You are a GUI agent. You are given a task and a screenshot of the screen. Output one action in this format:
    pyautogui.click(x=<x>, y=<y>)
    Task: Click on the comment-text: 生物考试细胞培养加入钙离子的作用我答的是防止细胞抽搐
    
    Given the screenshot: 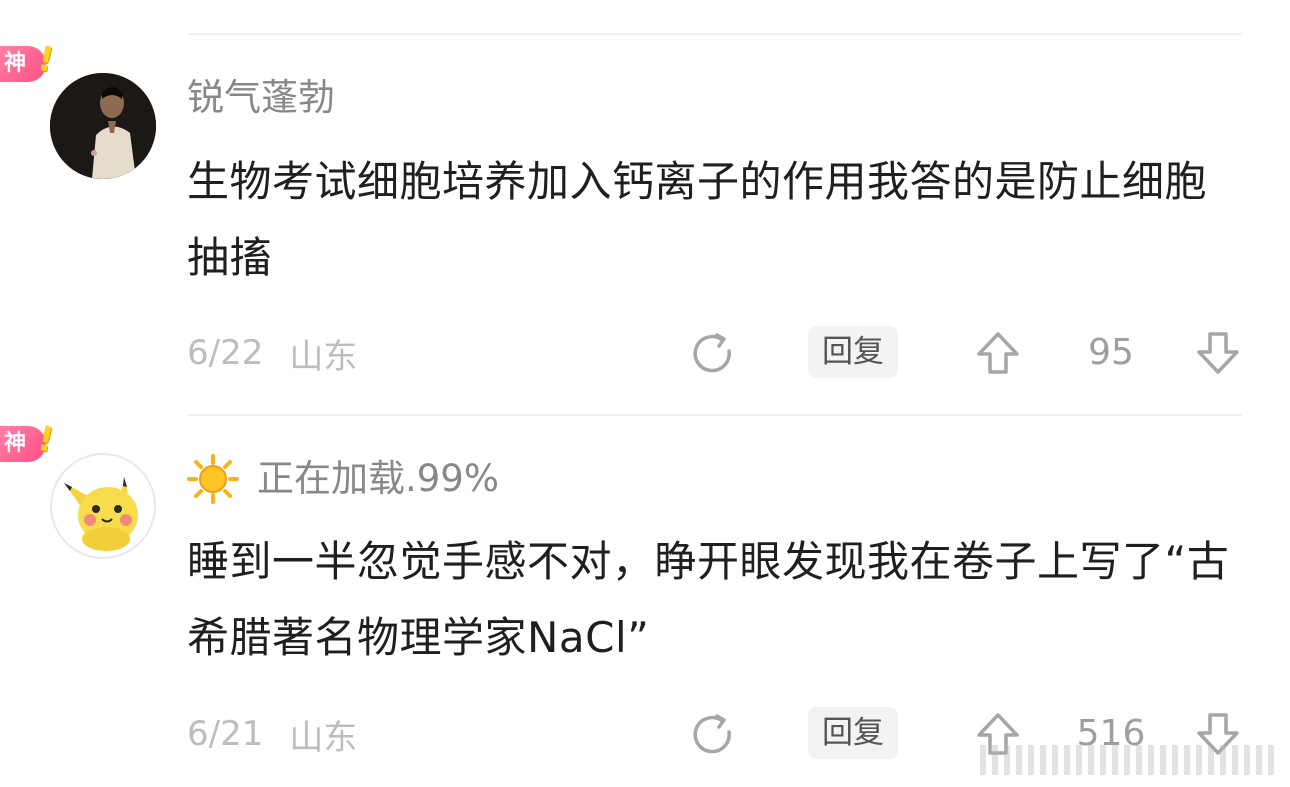 What is the action you would take?
    pyautogui.click(x=697, y=219)
    